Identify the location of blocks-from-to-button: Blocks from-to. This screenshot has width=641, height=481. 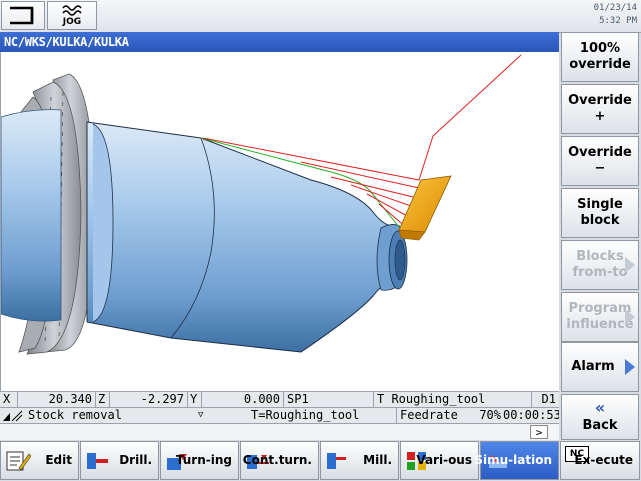
(600, 265).